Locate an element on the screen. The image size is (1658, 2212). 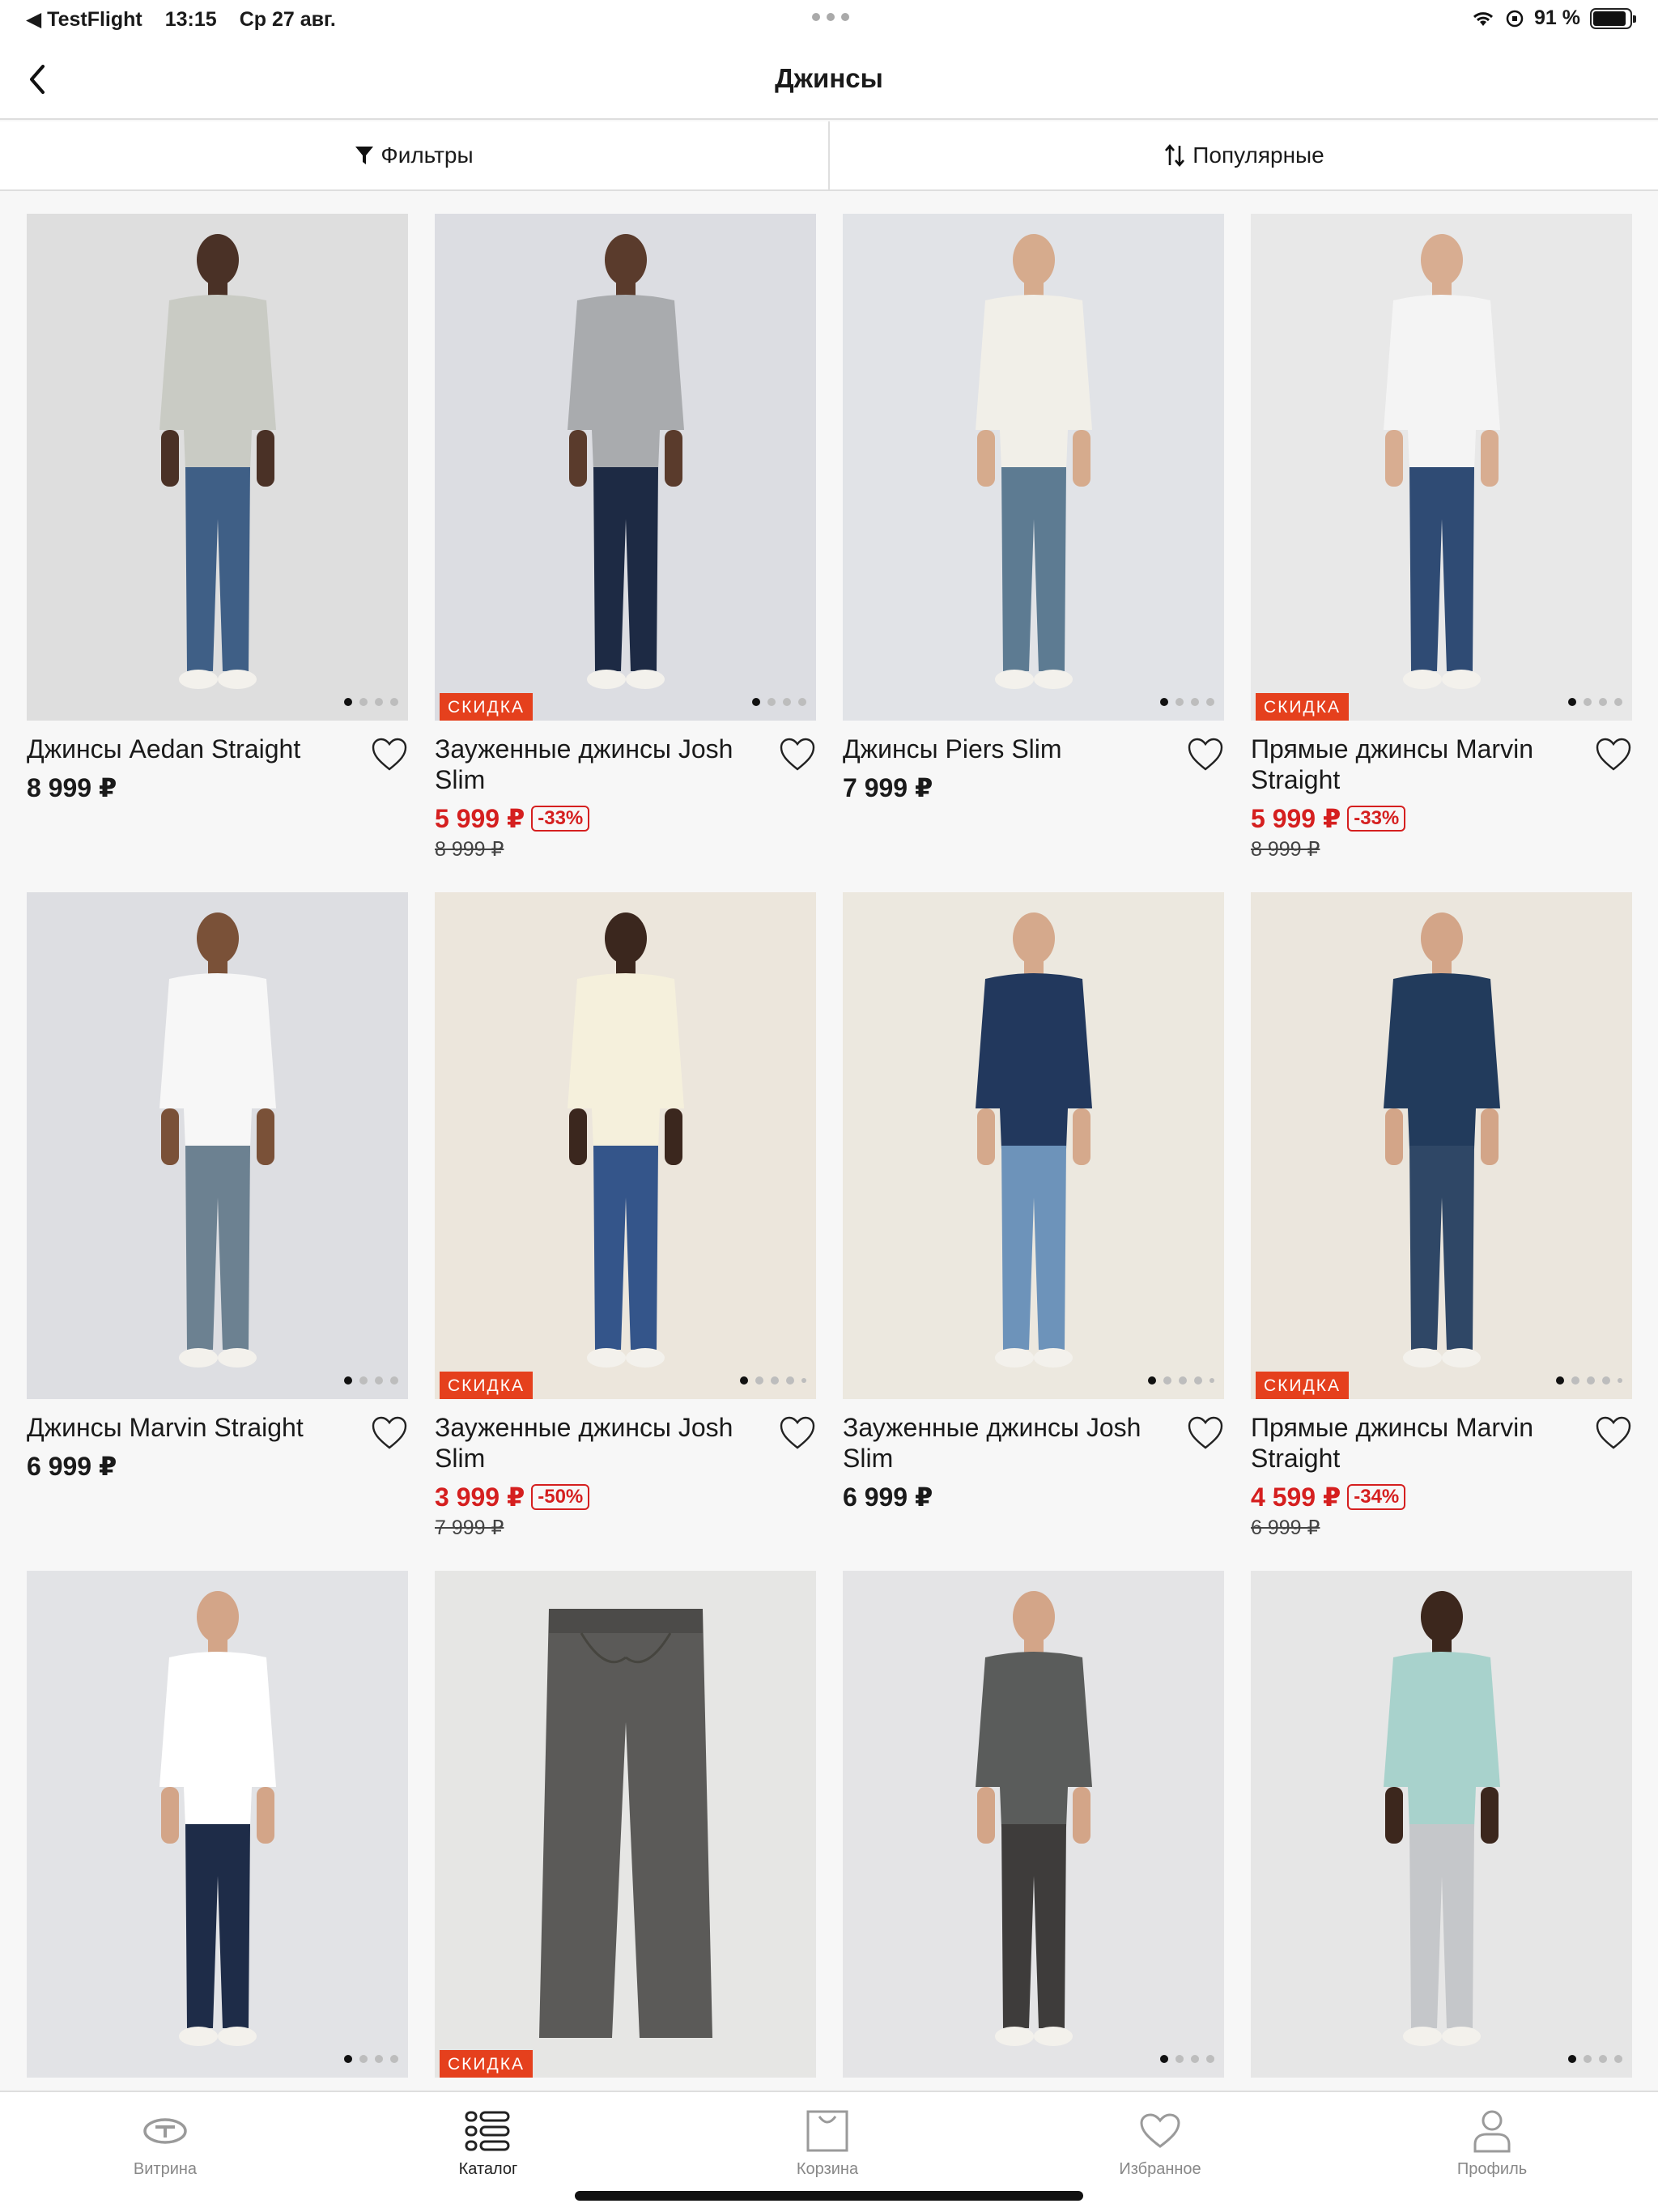
navigation-bar: Джинсы is located at coordinates (829, 79).